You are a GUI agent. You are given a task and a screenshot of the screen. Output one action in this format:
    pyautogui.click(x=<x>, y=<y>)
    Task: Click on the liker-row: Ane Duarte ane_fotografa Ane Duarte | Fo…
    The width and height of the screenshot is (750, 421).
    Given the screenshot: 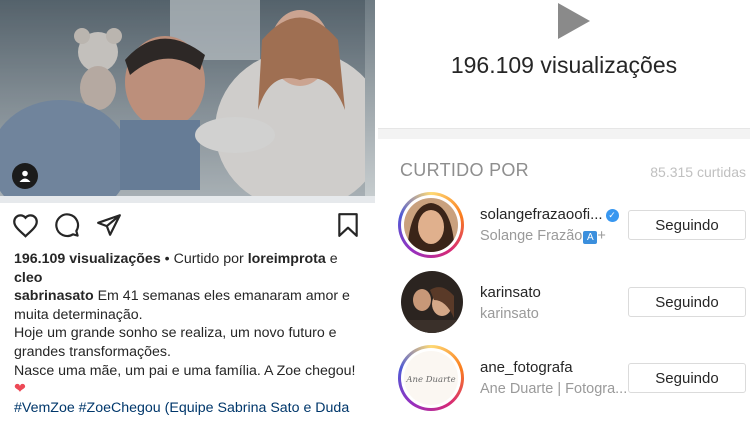 What is the action you would take?
    pyautogui.click(x=564, y=380)
    